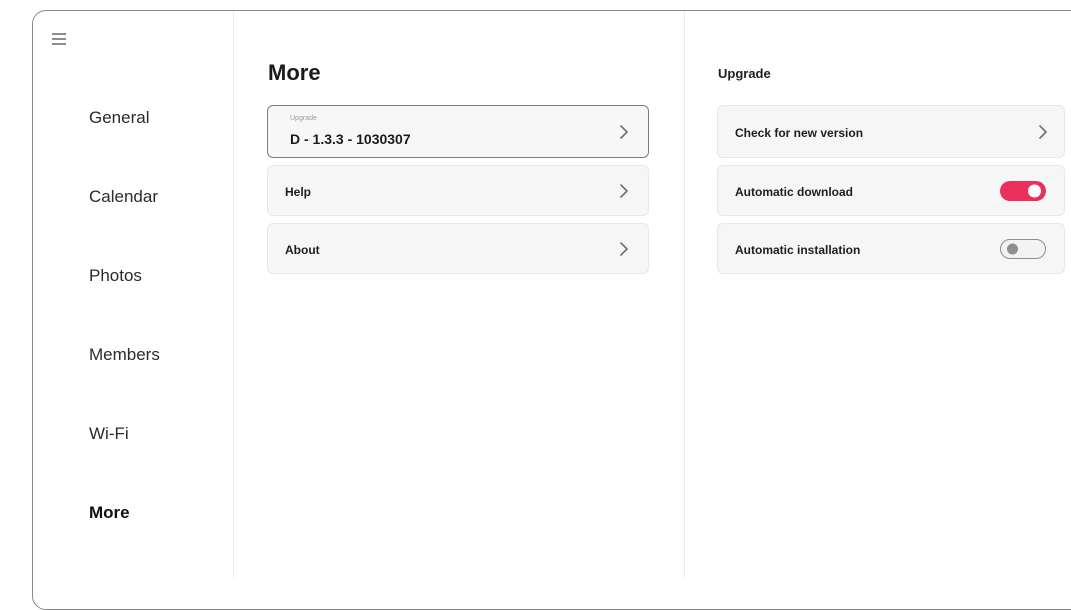 The height and width of the screenshot is (610, 1071). Describe the element at coordinates (302, 250) in the screenshot. I see `about-row-label: About` at that location.